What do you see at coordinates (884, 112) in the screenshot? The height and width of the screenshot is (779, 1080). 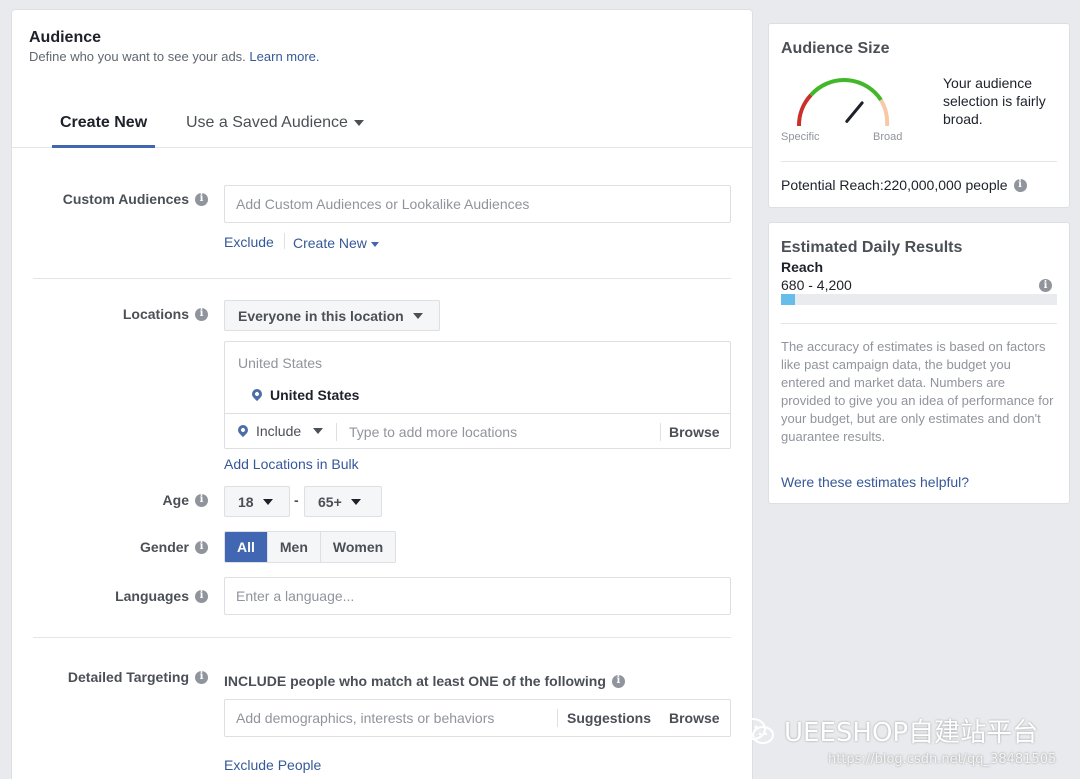 I see `gauge-broad-segment` at bounding box center [884, 112].